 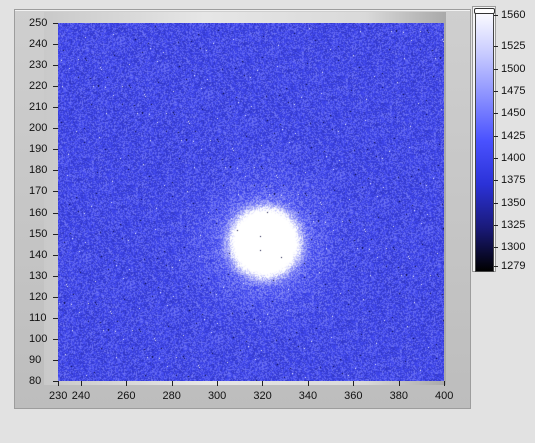 I want to click on color-scale-label: 1560, so click(x=513, y=15).